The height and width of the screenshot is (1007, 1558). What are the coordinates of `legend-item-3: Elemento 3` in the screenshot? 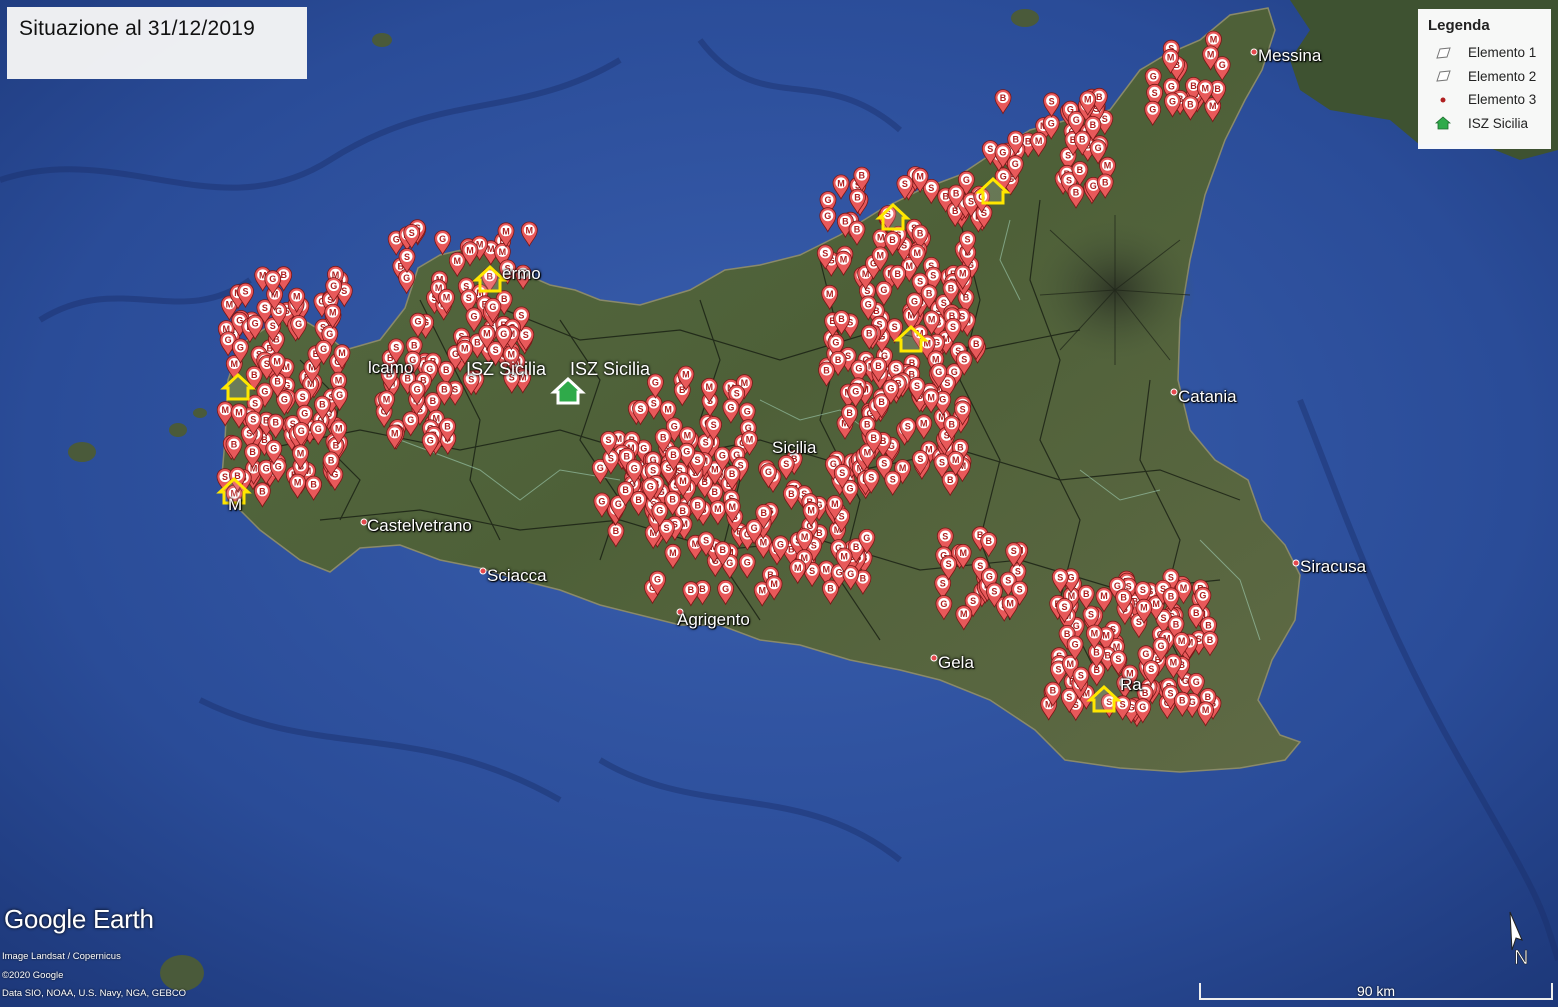 It's located at (1484, 100).